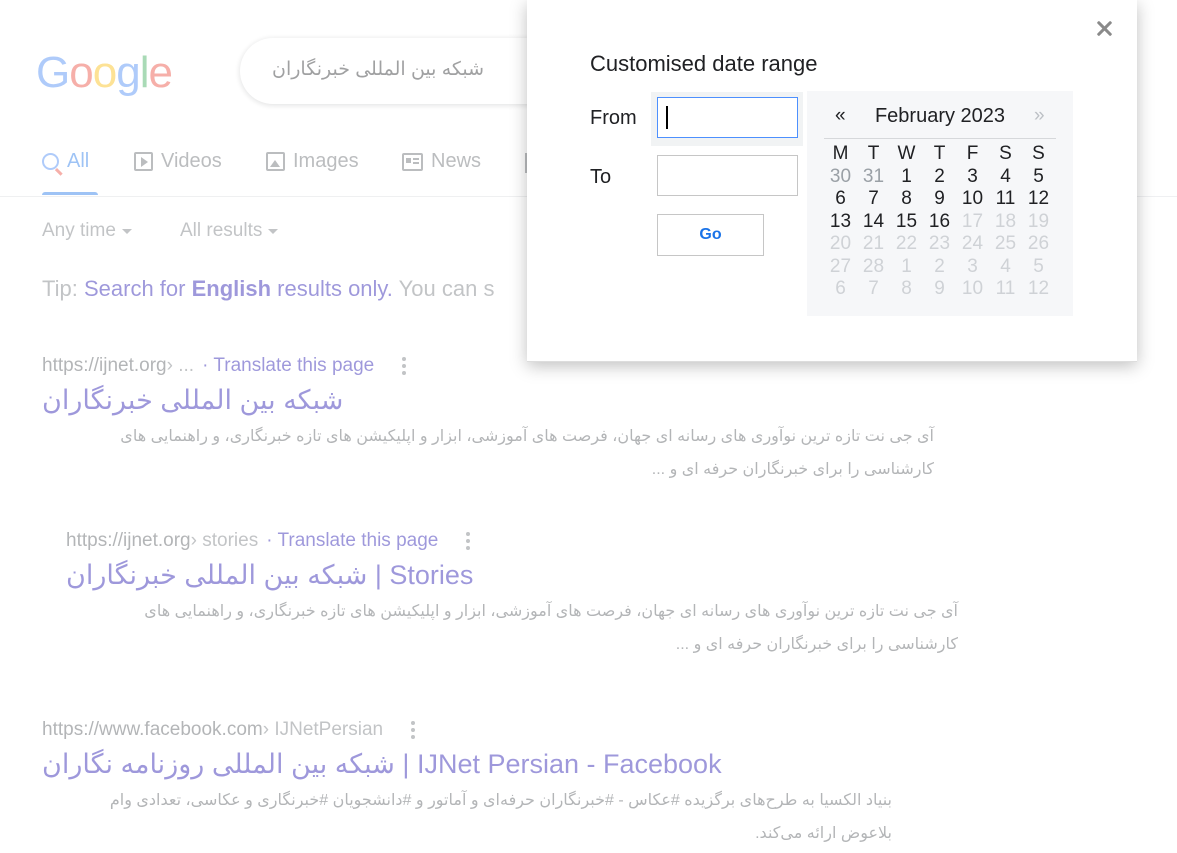  I want to click on calendar-day: 22, so click(906, 243).